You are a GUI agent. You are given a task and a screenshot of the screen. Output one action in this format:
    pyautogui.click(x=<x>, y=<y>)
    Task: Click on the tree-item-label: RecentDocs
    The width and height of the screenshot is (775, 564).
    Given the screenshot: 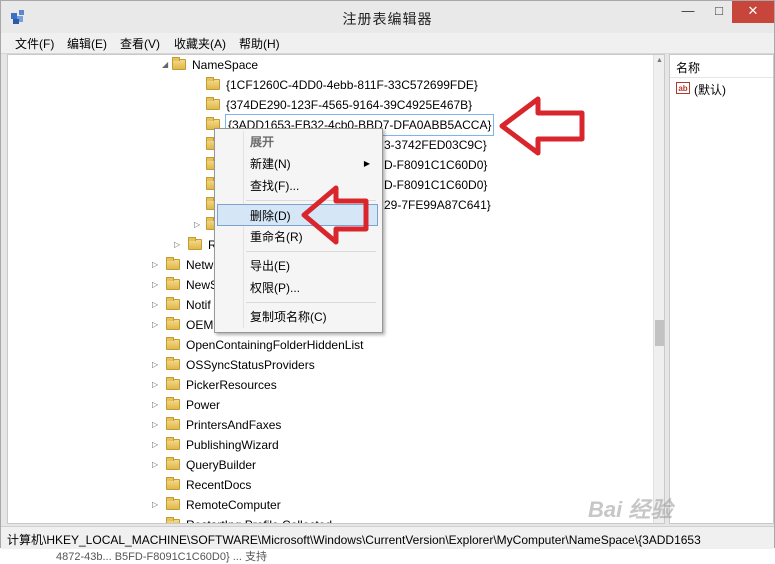 What is the action you would take?
    pyautogui.click(x=219, y=485)
    